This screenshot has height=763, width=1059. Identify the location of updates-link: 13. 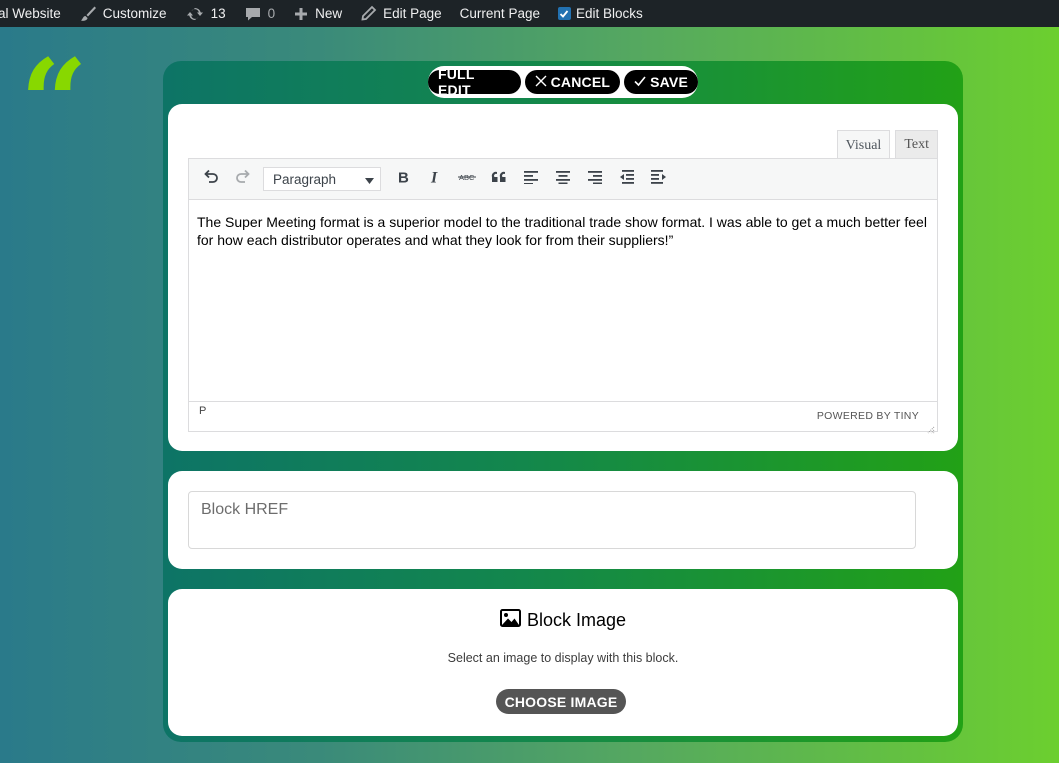
(205, 13).